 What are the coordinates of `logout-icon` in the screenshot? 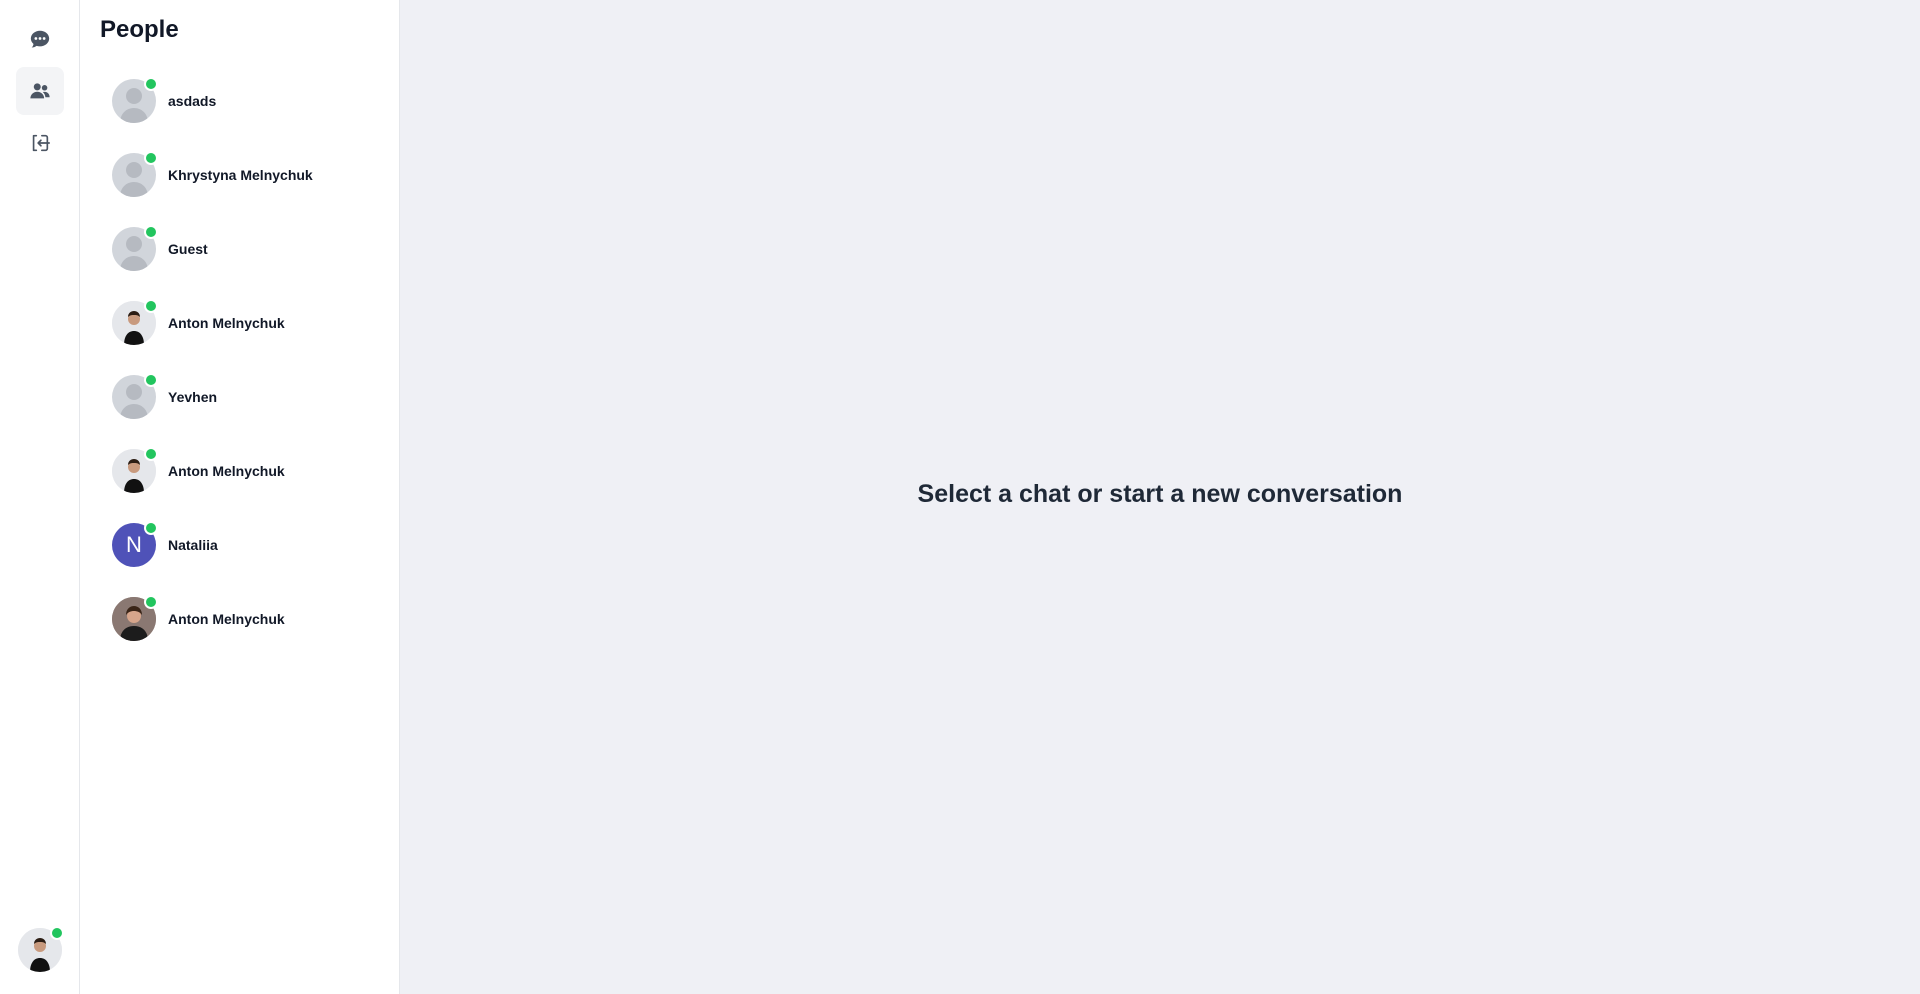 It's located at (41, 143).